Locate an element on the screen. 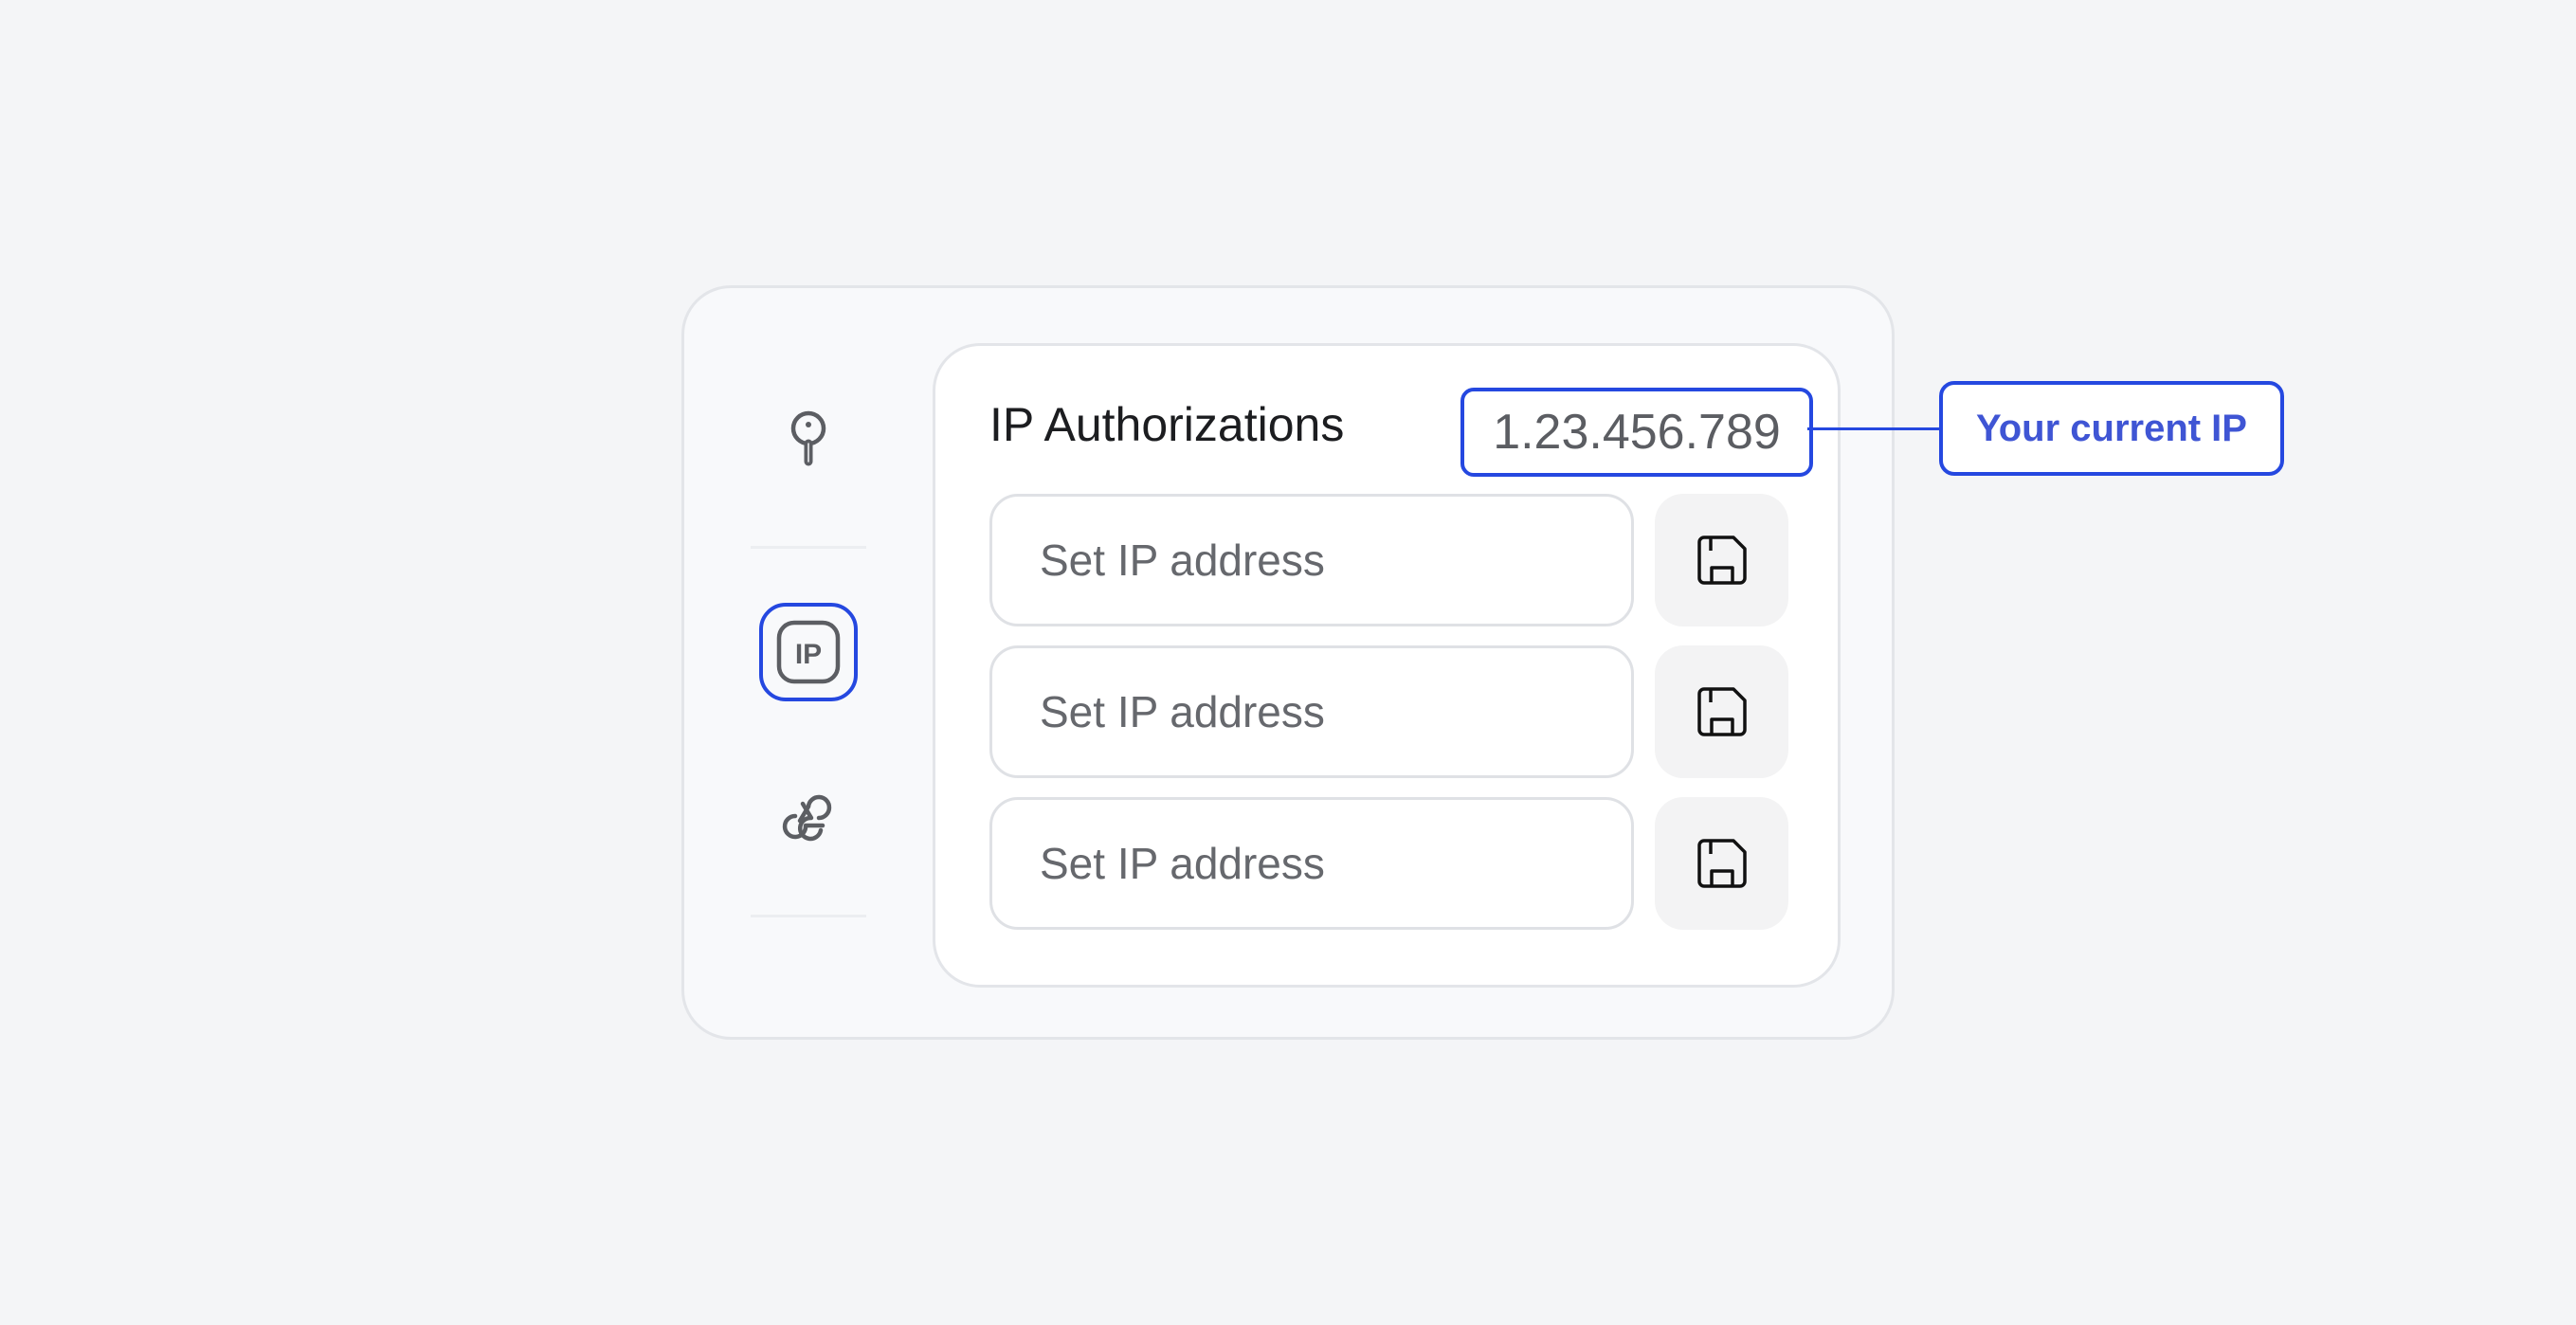 The width and height of the screenshot is (2576, 1325). ip-icon: IP is located at coordinates (808, 652).